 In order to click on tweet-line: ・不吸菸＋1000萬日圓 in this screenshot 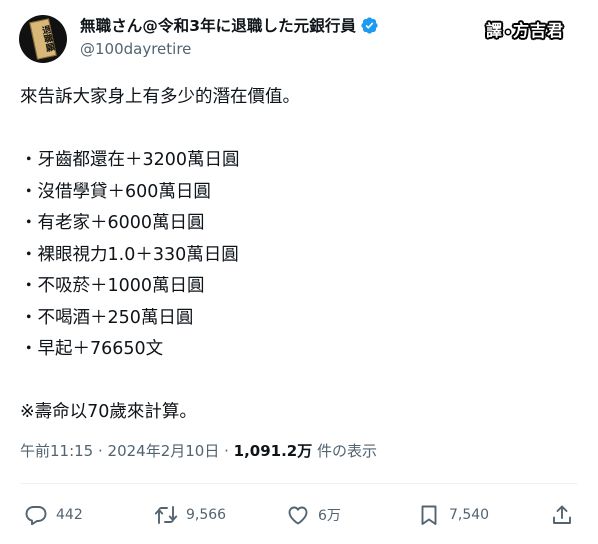, I will do `click(112, 286)`.